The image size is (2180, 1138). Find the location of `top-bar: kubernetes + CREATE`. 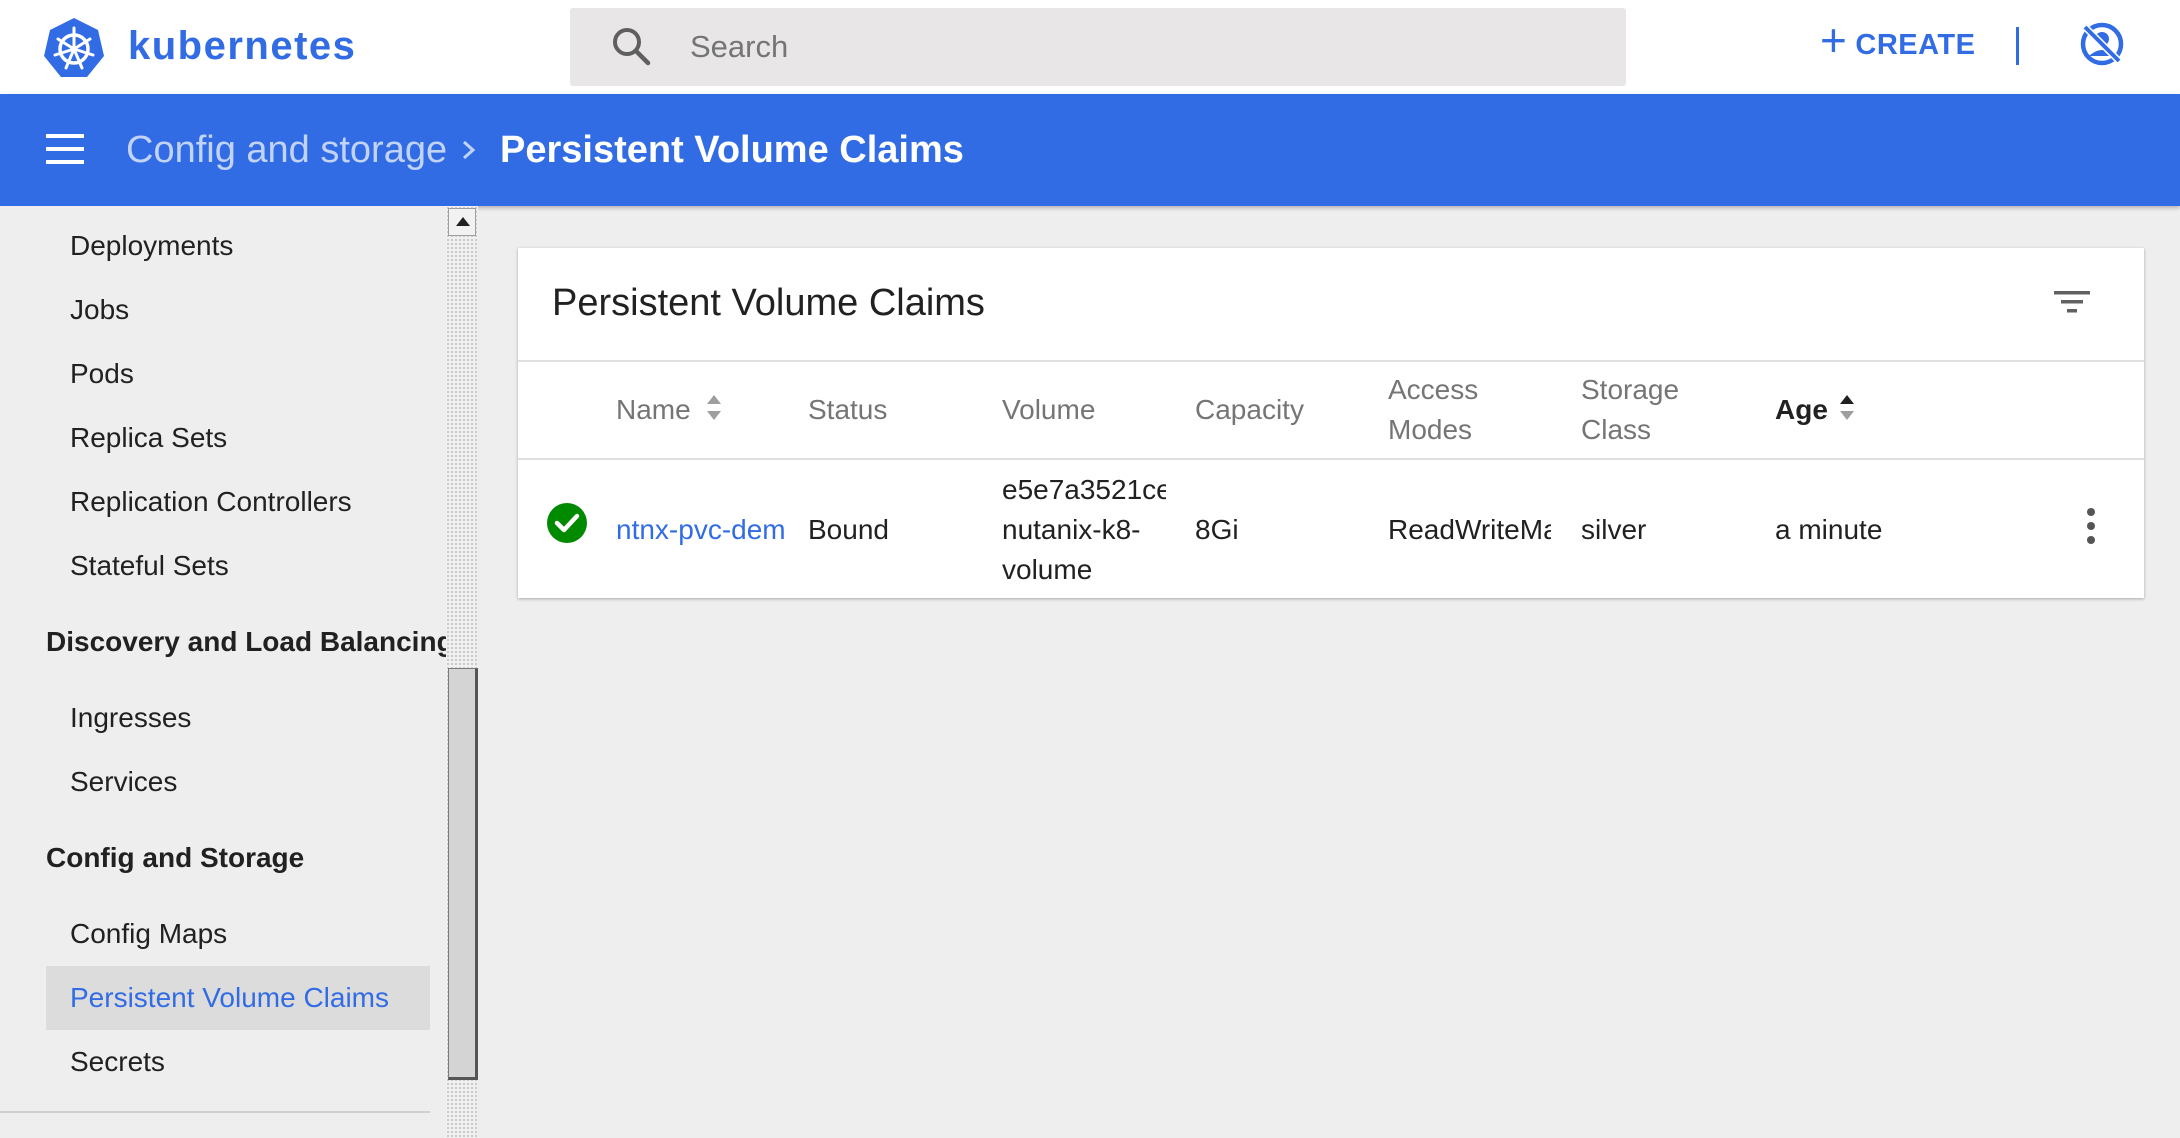

top-bar: kubernetes + CREATE is located at coordinates (1090, 47).